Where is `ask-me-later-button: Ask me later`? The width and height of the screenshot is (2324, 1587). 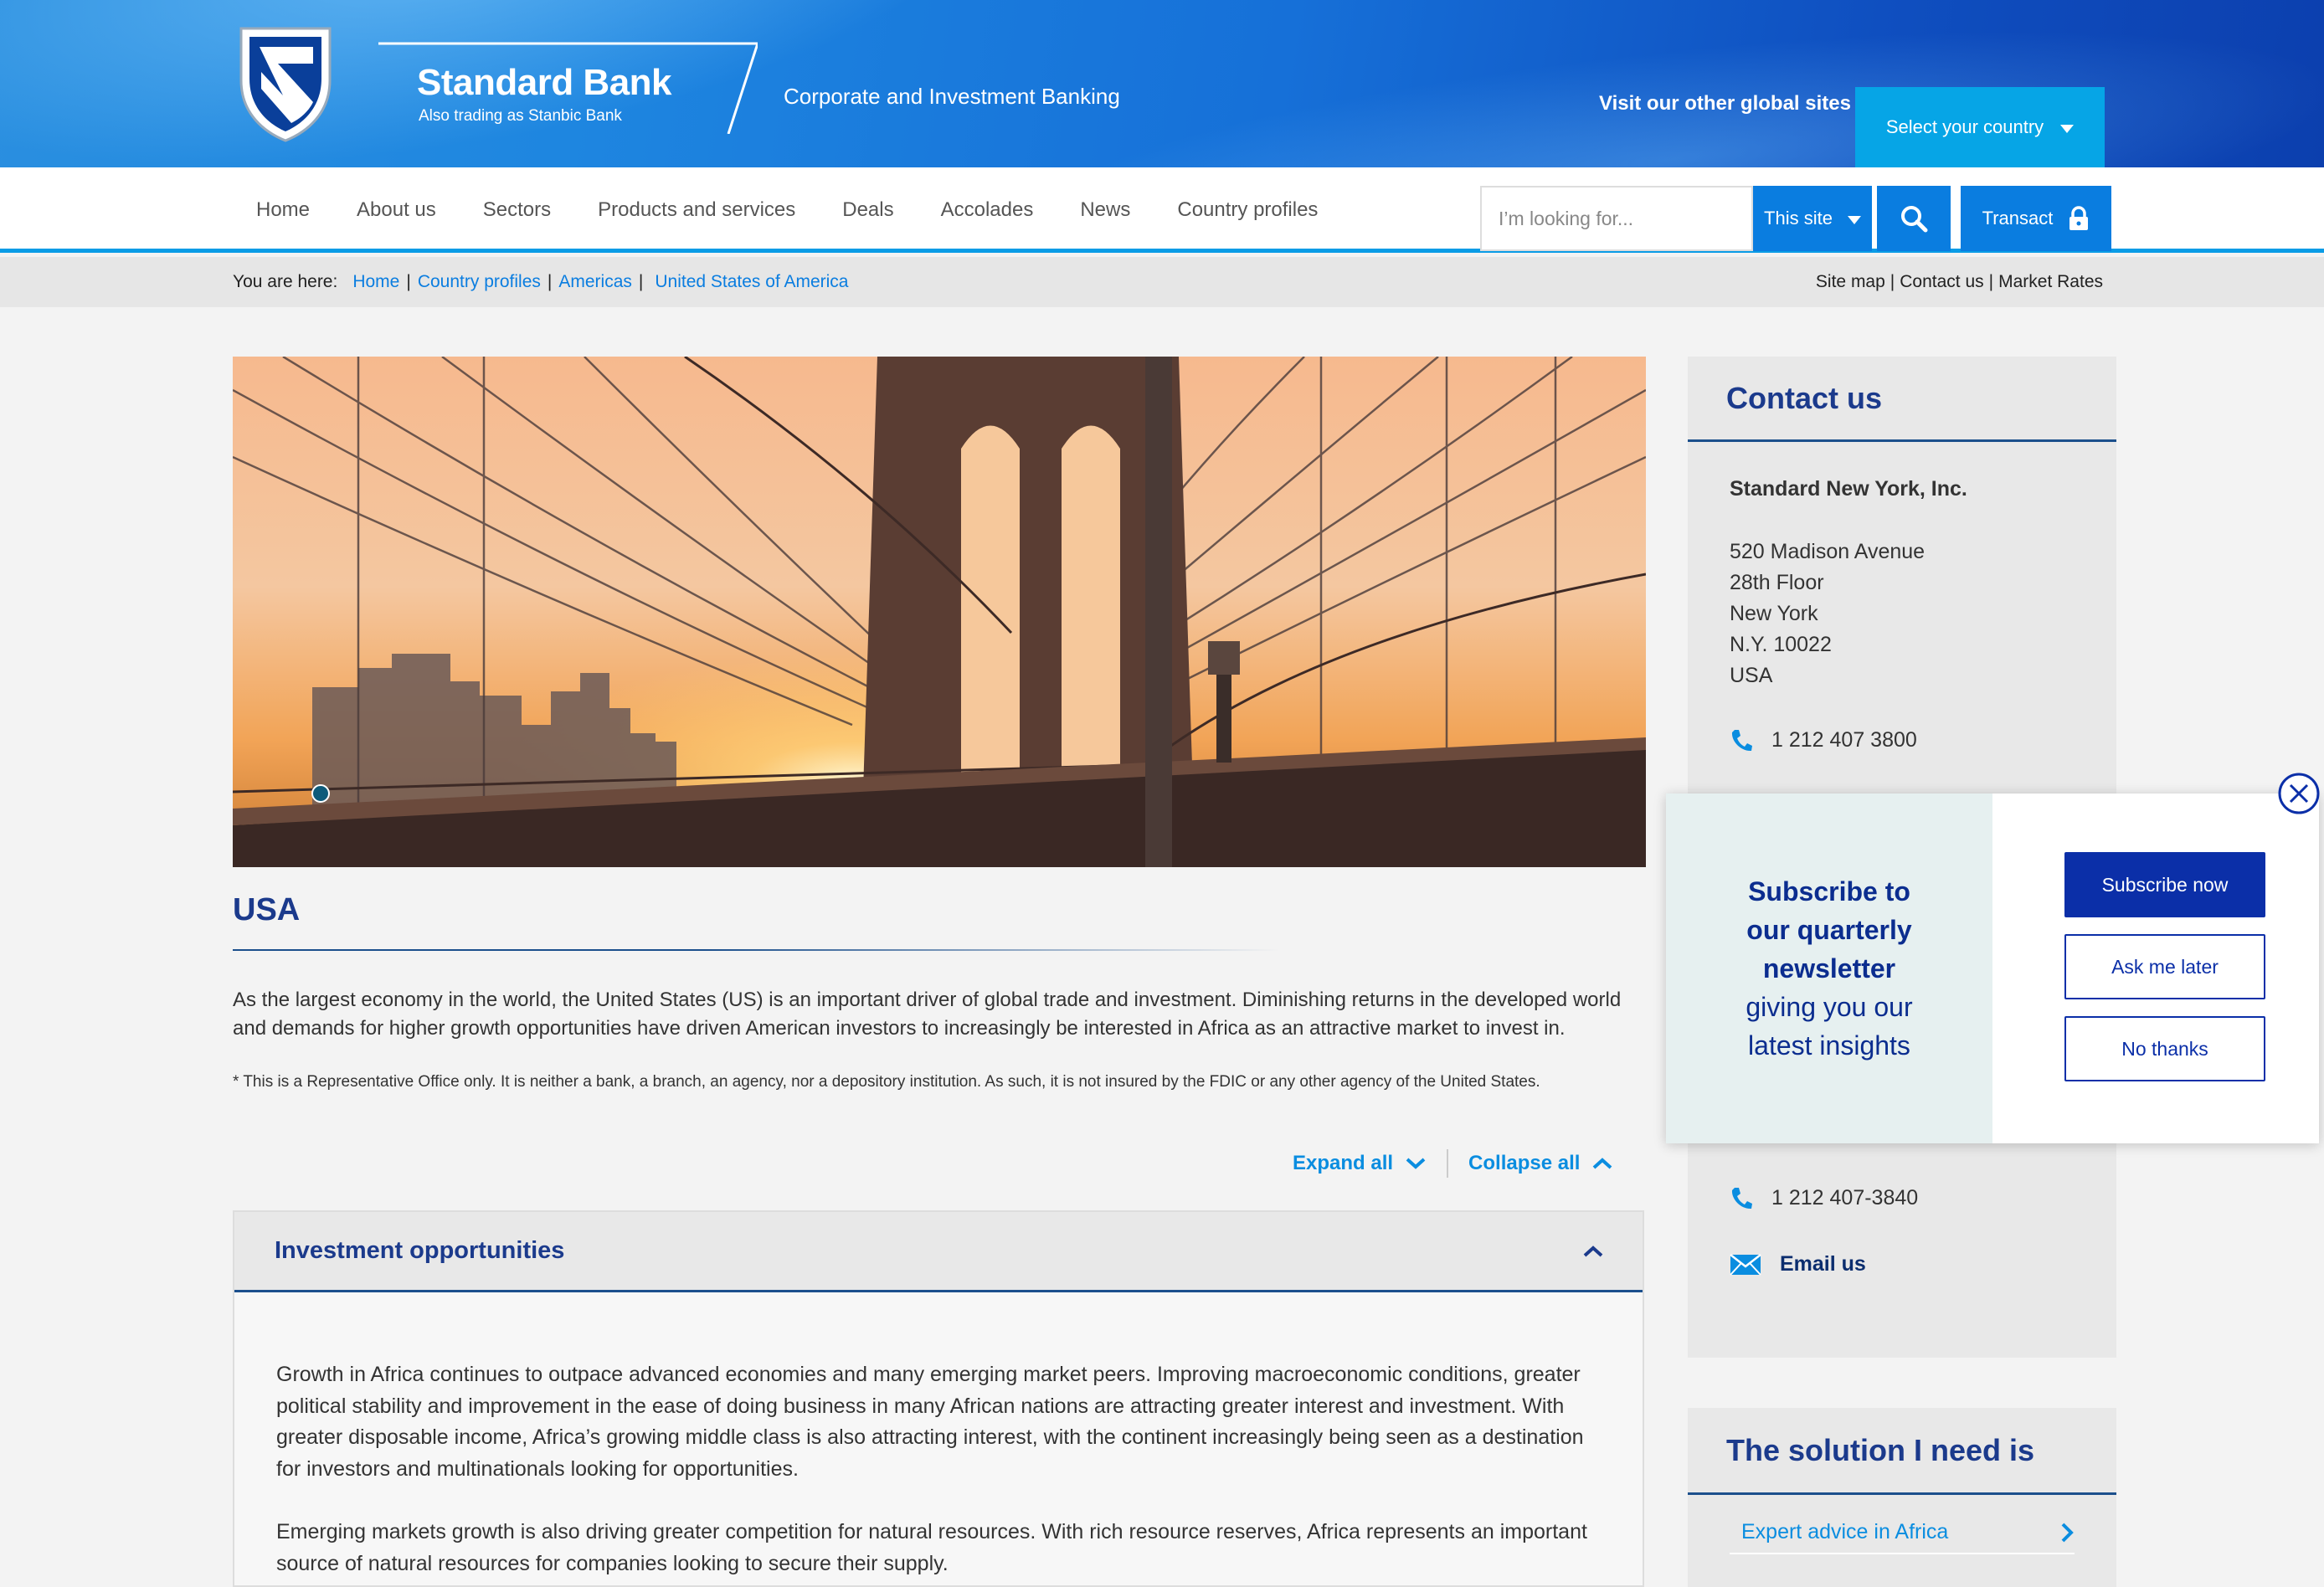
ask-me-later-button: Ask me later is located at coordinates (2164, 967).